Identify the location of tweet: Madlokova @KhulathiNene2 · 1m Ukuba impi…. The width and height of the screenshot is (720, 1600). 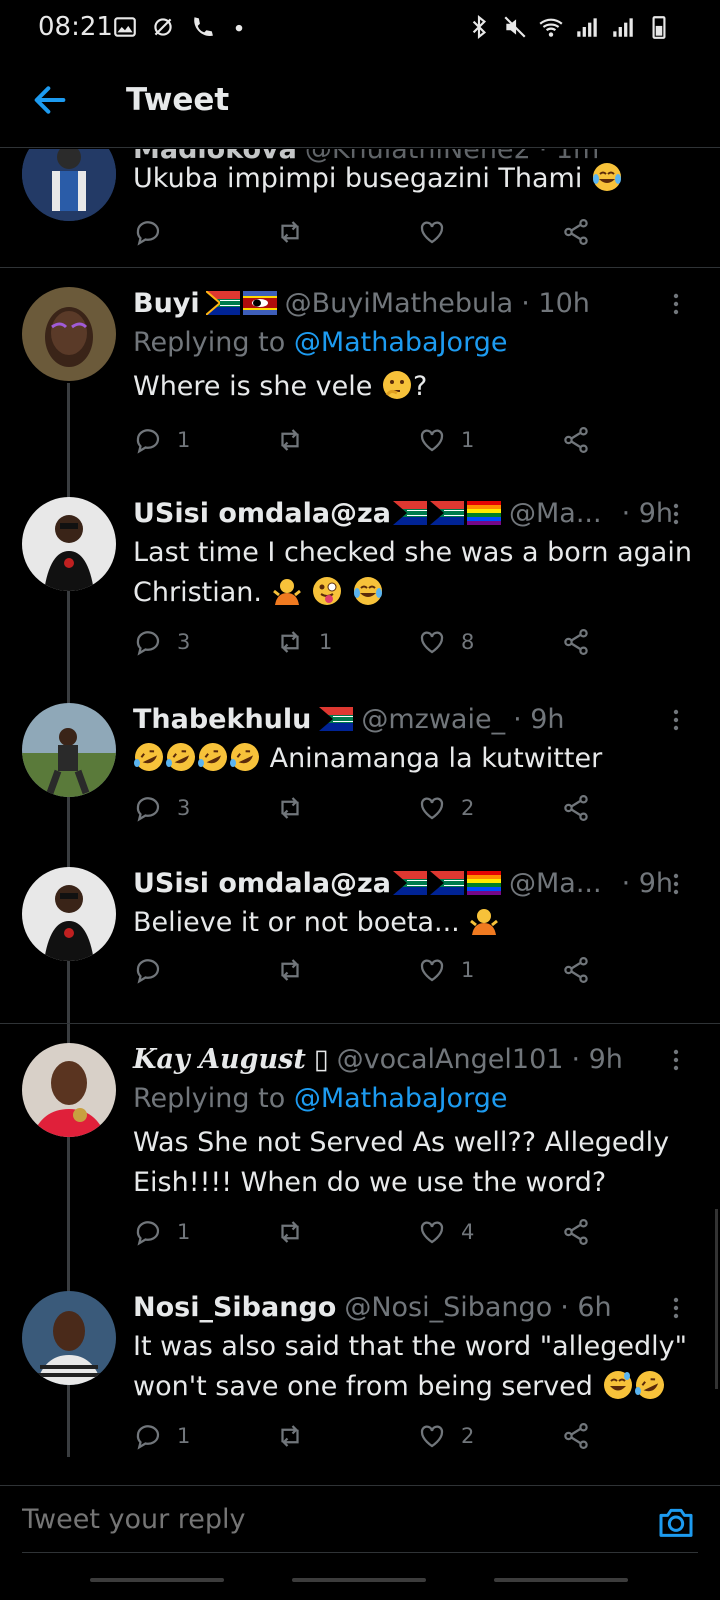
(360, 208).